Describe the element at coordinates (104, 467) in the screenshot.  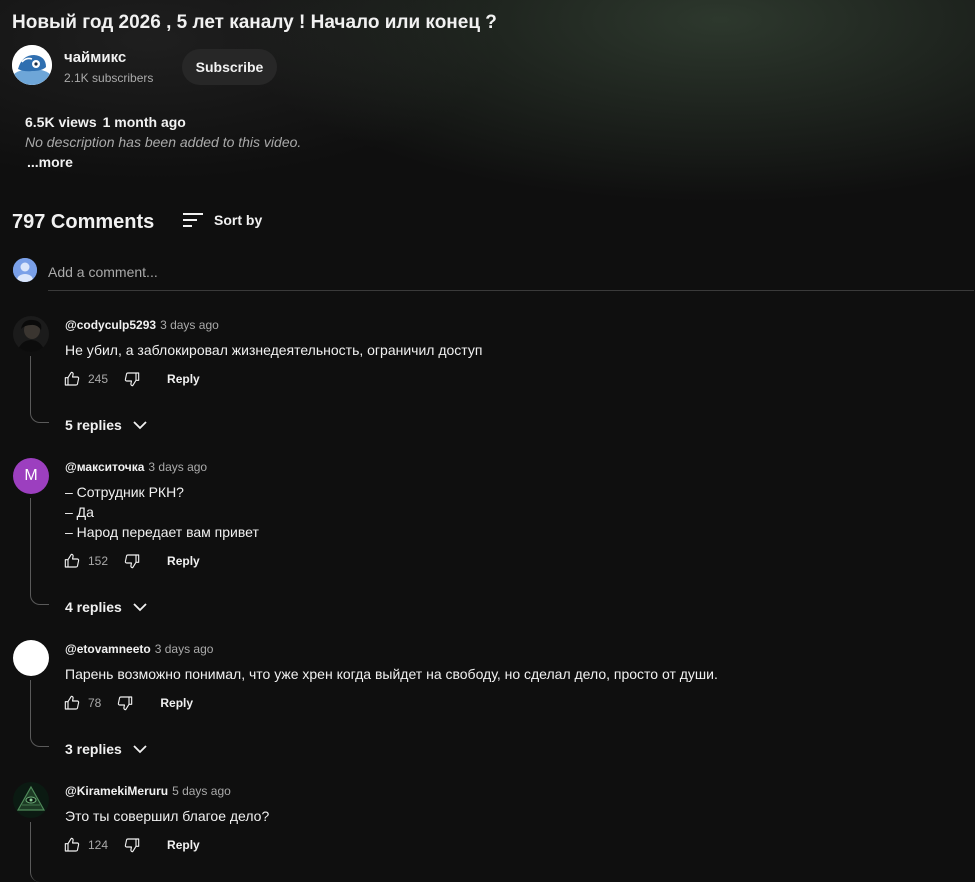
I see `comment-author: @макситочка` at that location.